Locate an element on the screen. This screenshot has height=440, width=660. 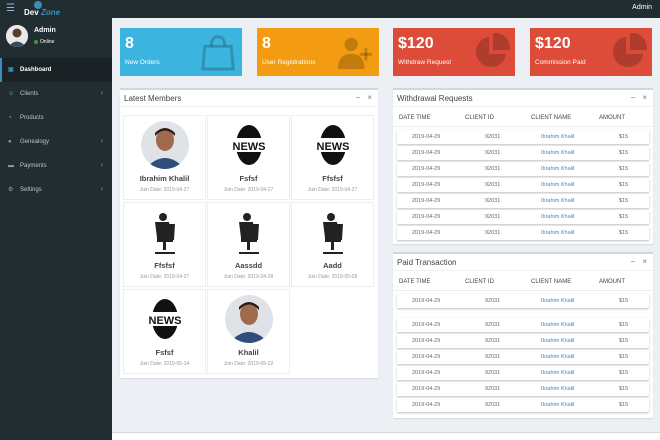
member-card: NEWS Fsfsf Join Date: 2019-05-14 is located at coordinates (164, 331).